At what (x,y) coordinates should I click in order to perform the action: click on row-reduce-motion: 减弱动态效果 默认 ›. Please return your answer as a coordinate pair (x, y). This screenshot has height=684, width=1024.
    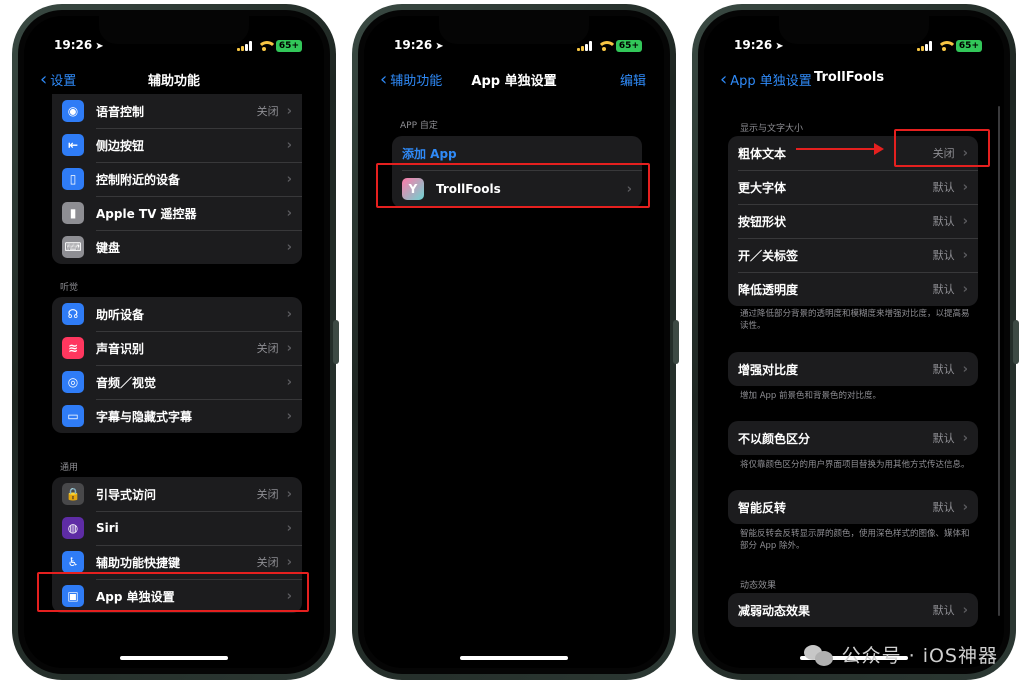
    Looking at the image, I should click on (853, 610).